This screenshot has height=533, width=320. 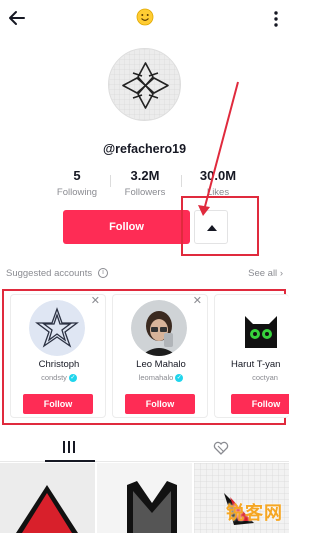 What do you see at coordinates (77, 175) in the screenshot?
I see `stat-following-value: 5` at bounding box center [77, 175].